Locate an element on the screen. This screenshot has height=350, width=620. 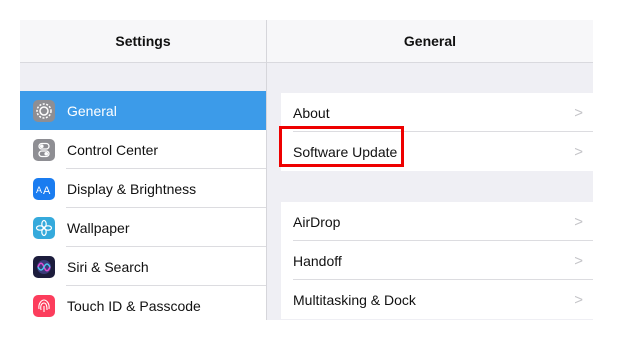
fingerprint-icon is located at coordinates (44, 305).